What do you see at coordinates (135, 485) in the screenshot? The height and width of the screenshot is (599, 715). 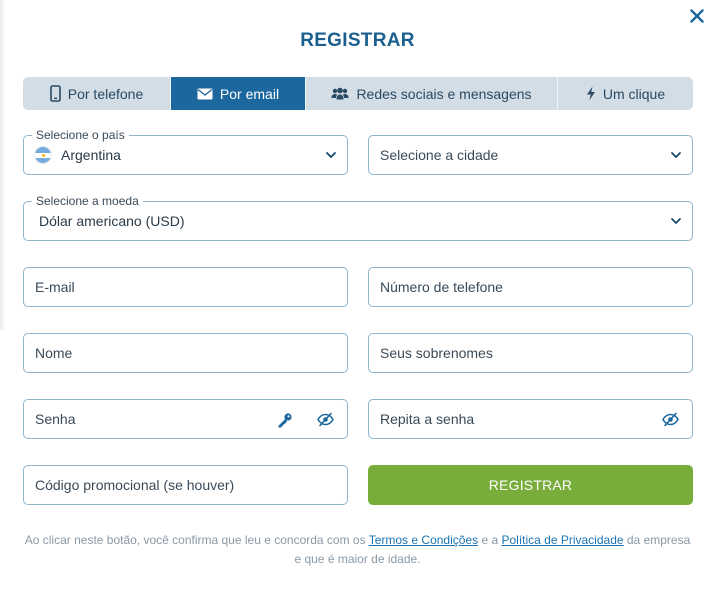 I see `promo-code-placeholder: Código promocional (se houver)` at bounding box center [135, 485].